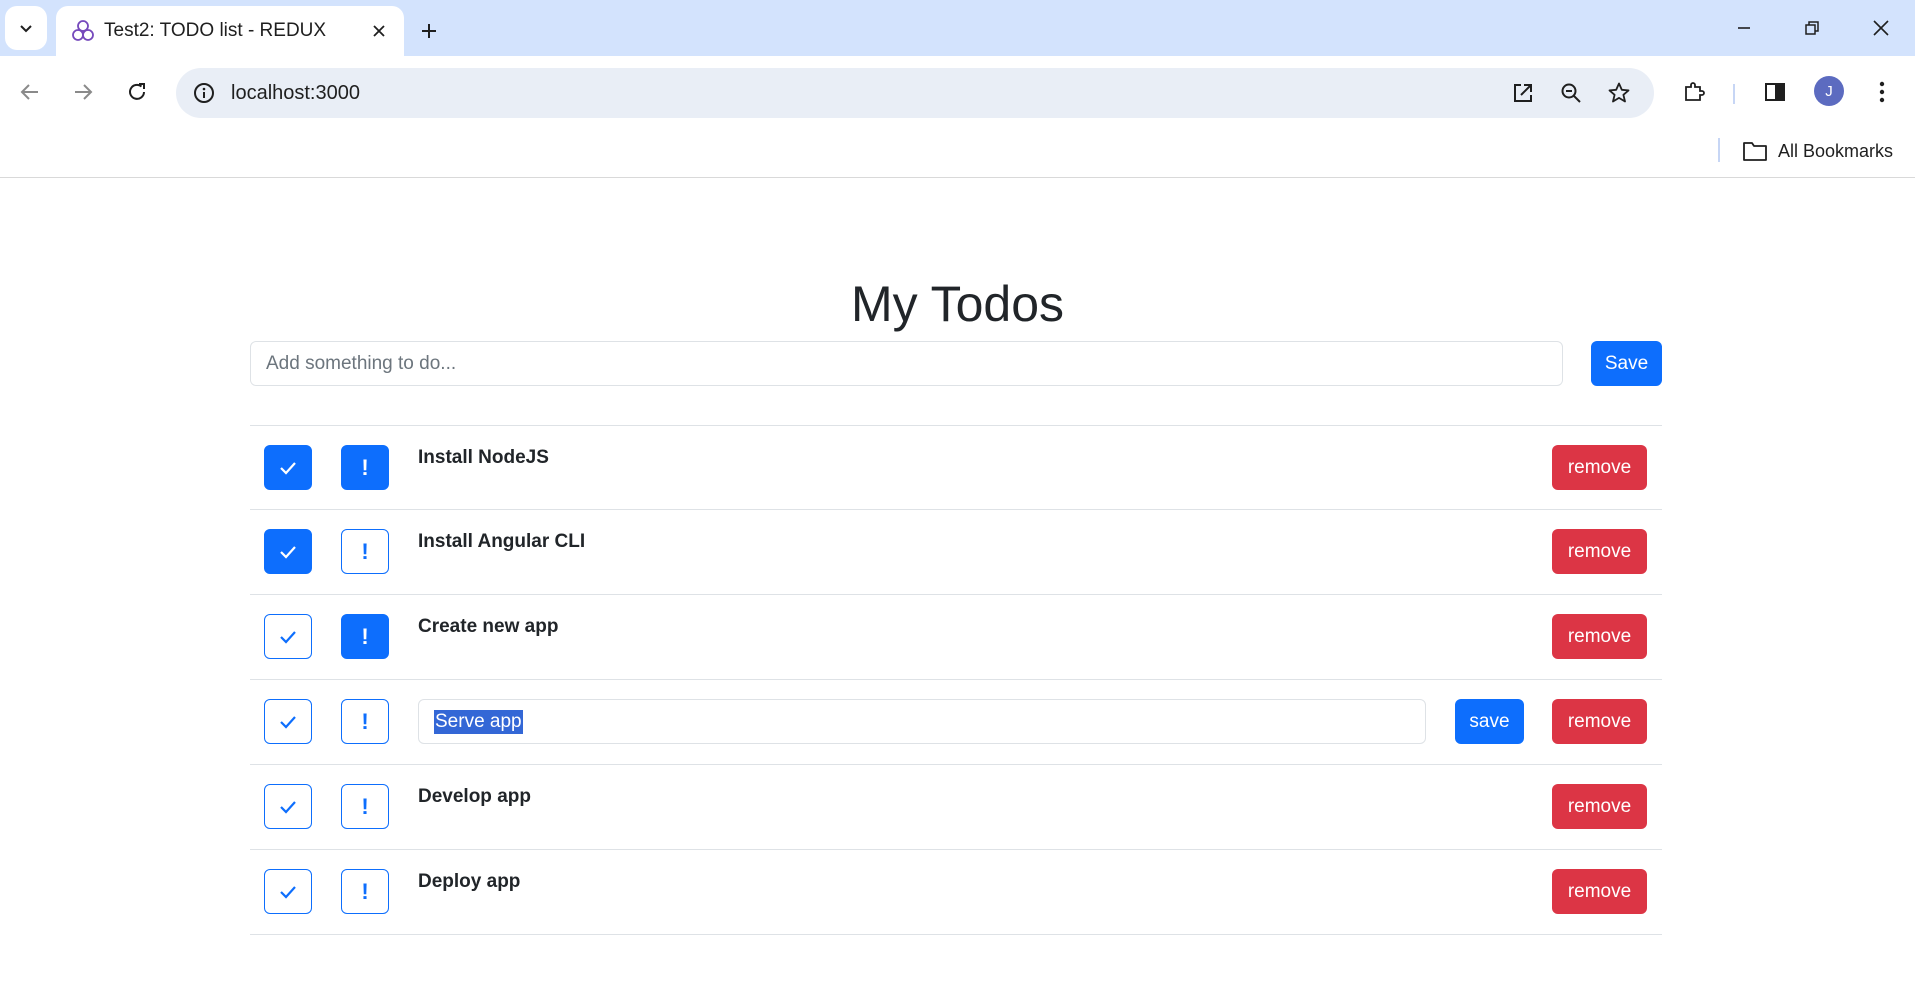 The image size is (1915, 1006). I want to click on folder-icon, so click(1755, 151).